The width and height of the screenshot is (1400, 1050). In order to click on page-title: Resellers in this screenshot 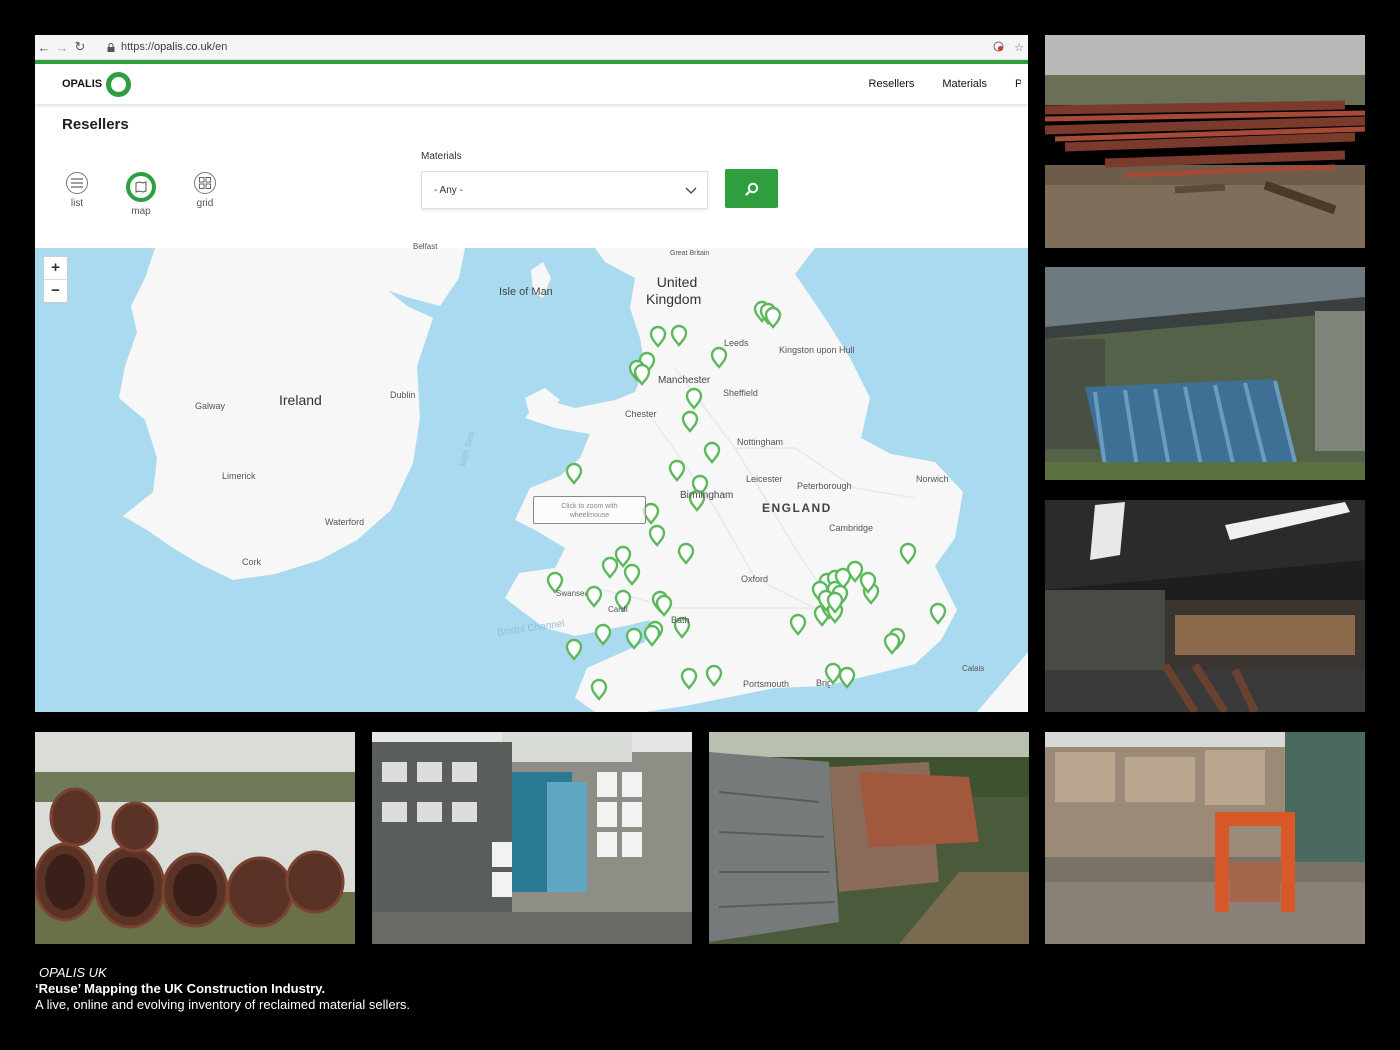, I will do `click(95, 124)`.